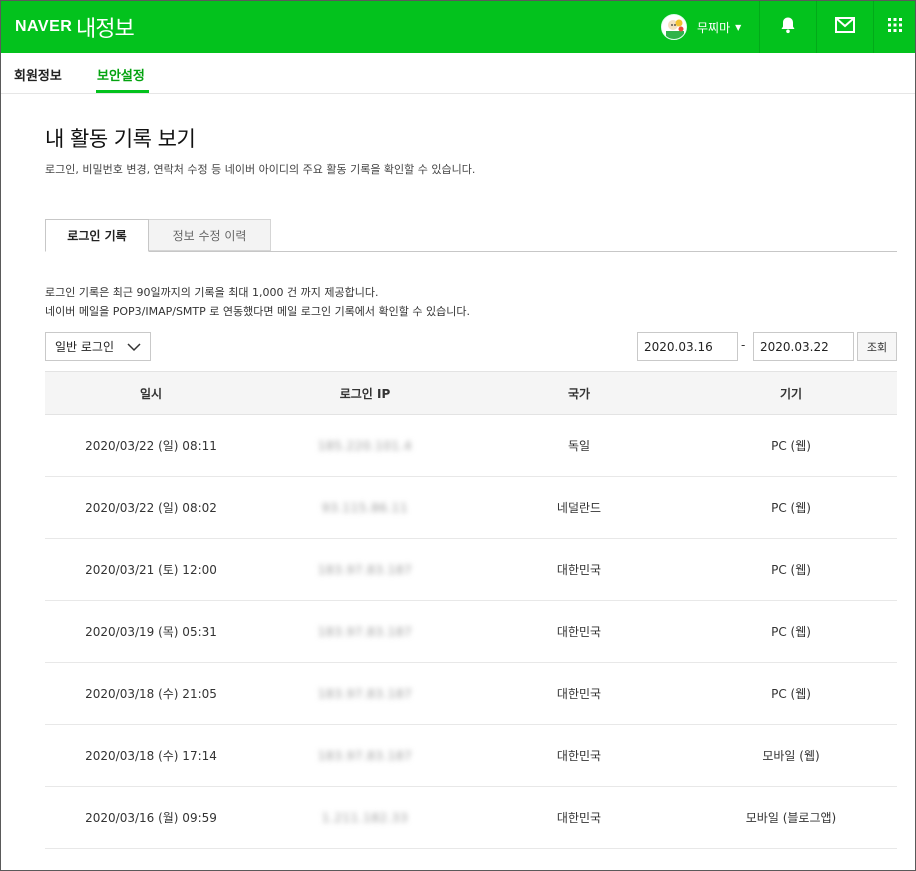 The height and width of the screenshot is (871, 916). I want to click on profile-menu: 무찌마 ▼, so click(701, 27).